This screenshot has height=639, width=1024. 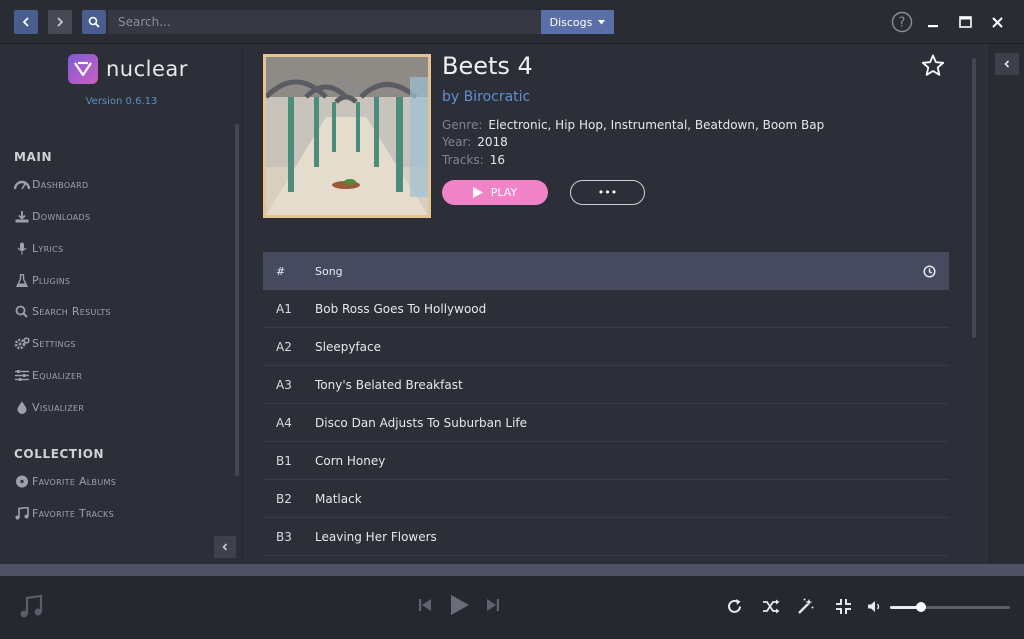 I want to click on app-logo: nuclear, so click(x=128, y=69).